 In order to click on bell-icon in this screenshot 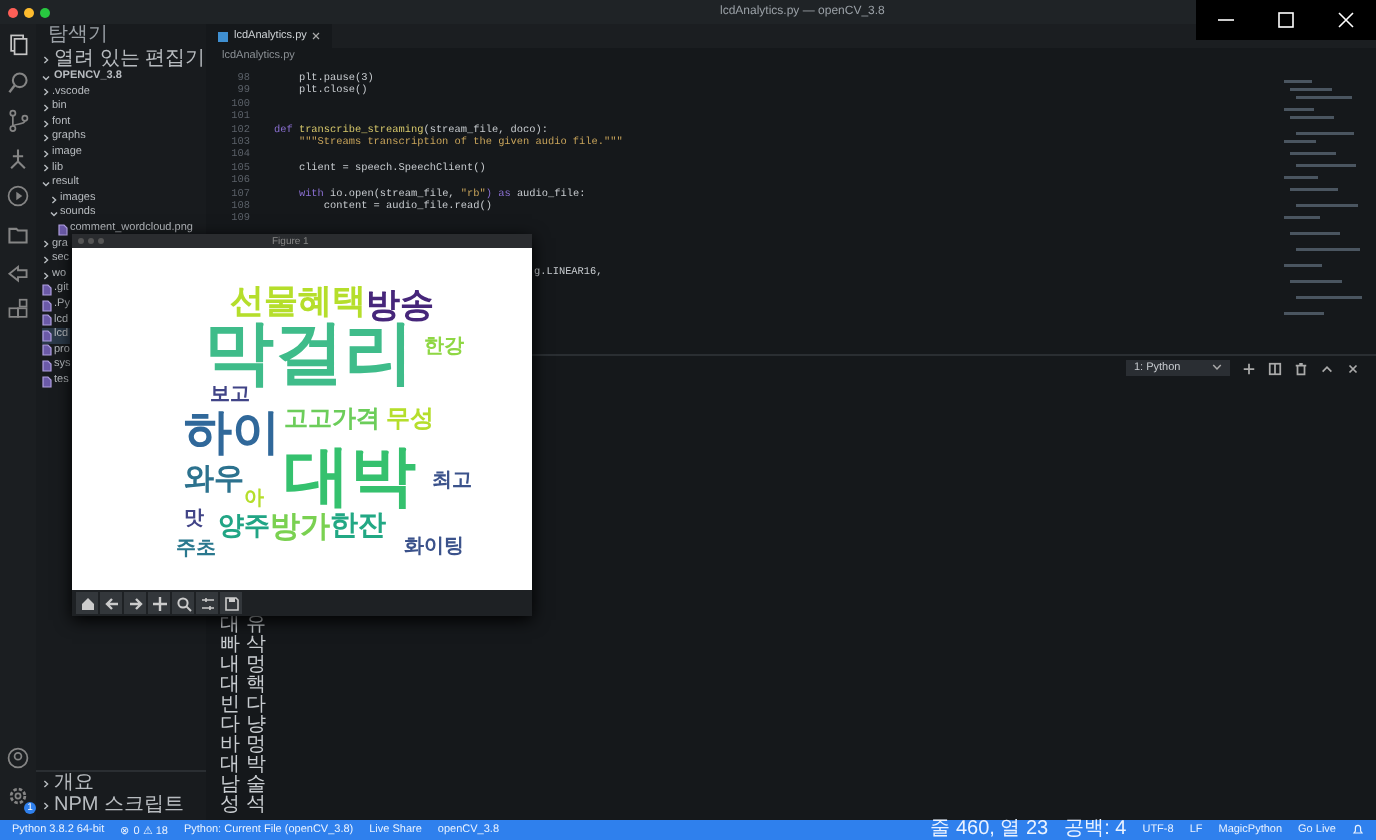, I will do `click(1358, 830)`.